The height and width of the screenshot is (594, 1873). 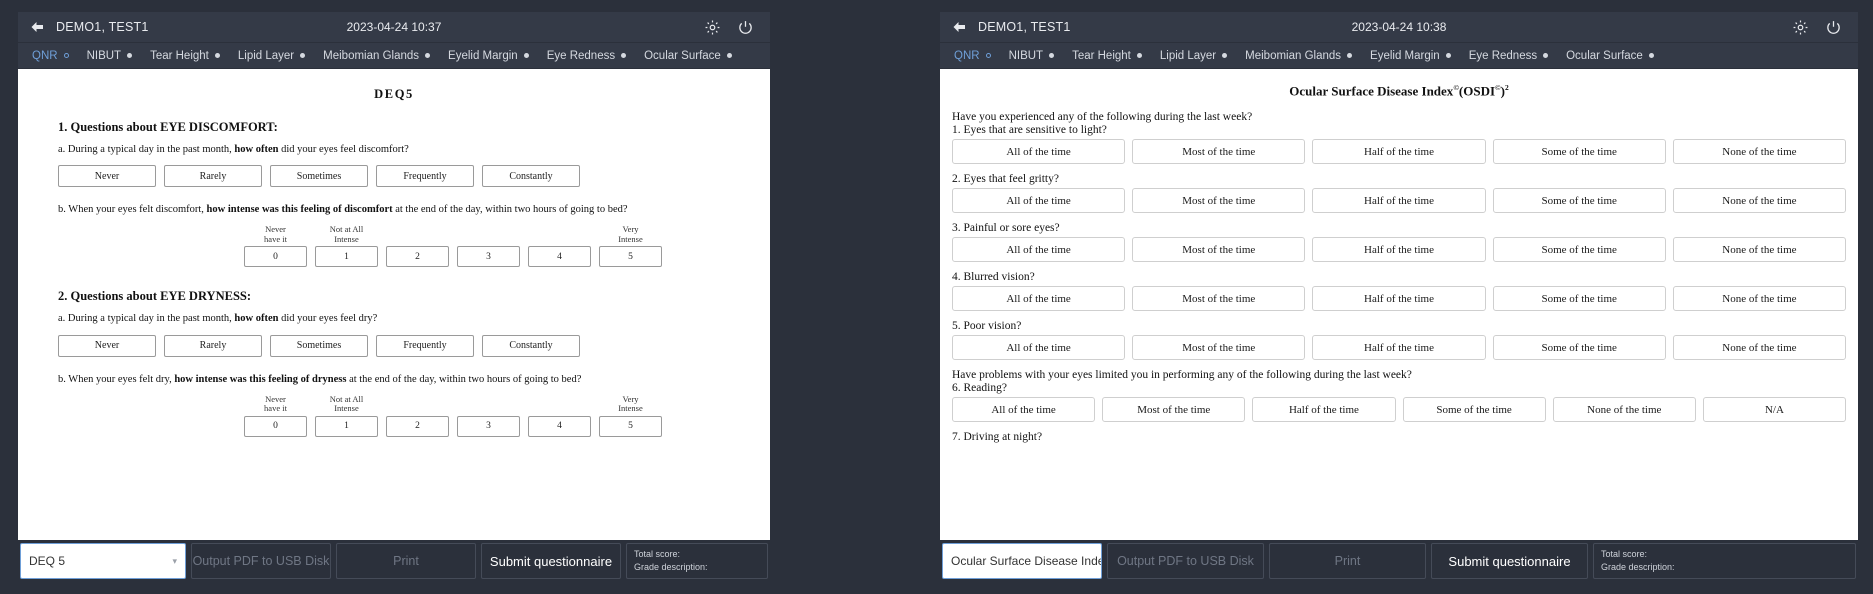 I want to click on option-button-na: N/A, so click(x=1774, y=410).